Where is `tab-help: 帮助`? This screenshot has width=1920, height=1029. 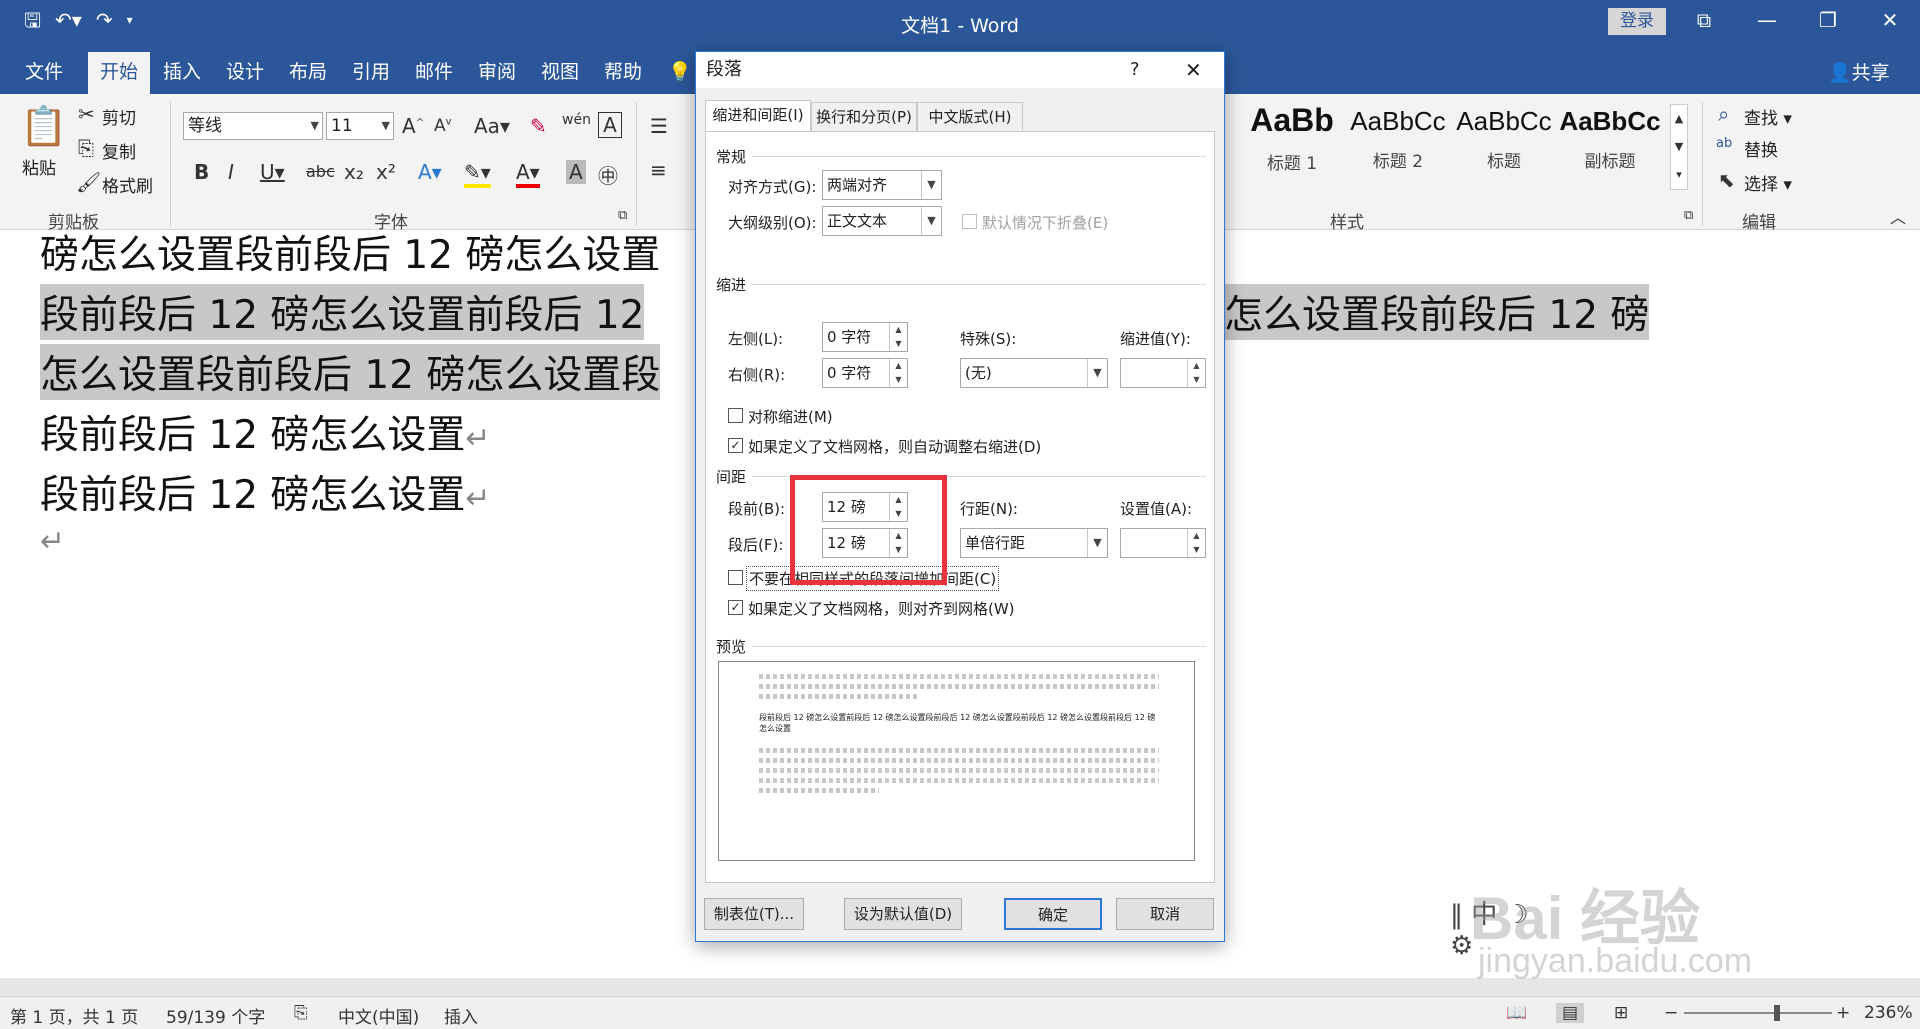
tab-help: 帮助 is located at coordinates (623, 73).